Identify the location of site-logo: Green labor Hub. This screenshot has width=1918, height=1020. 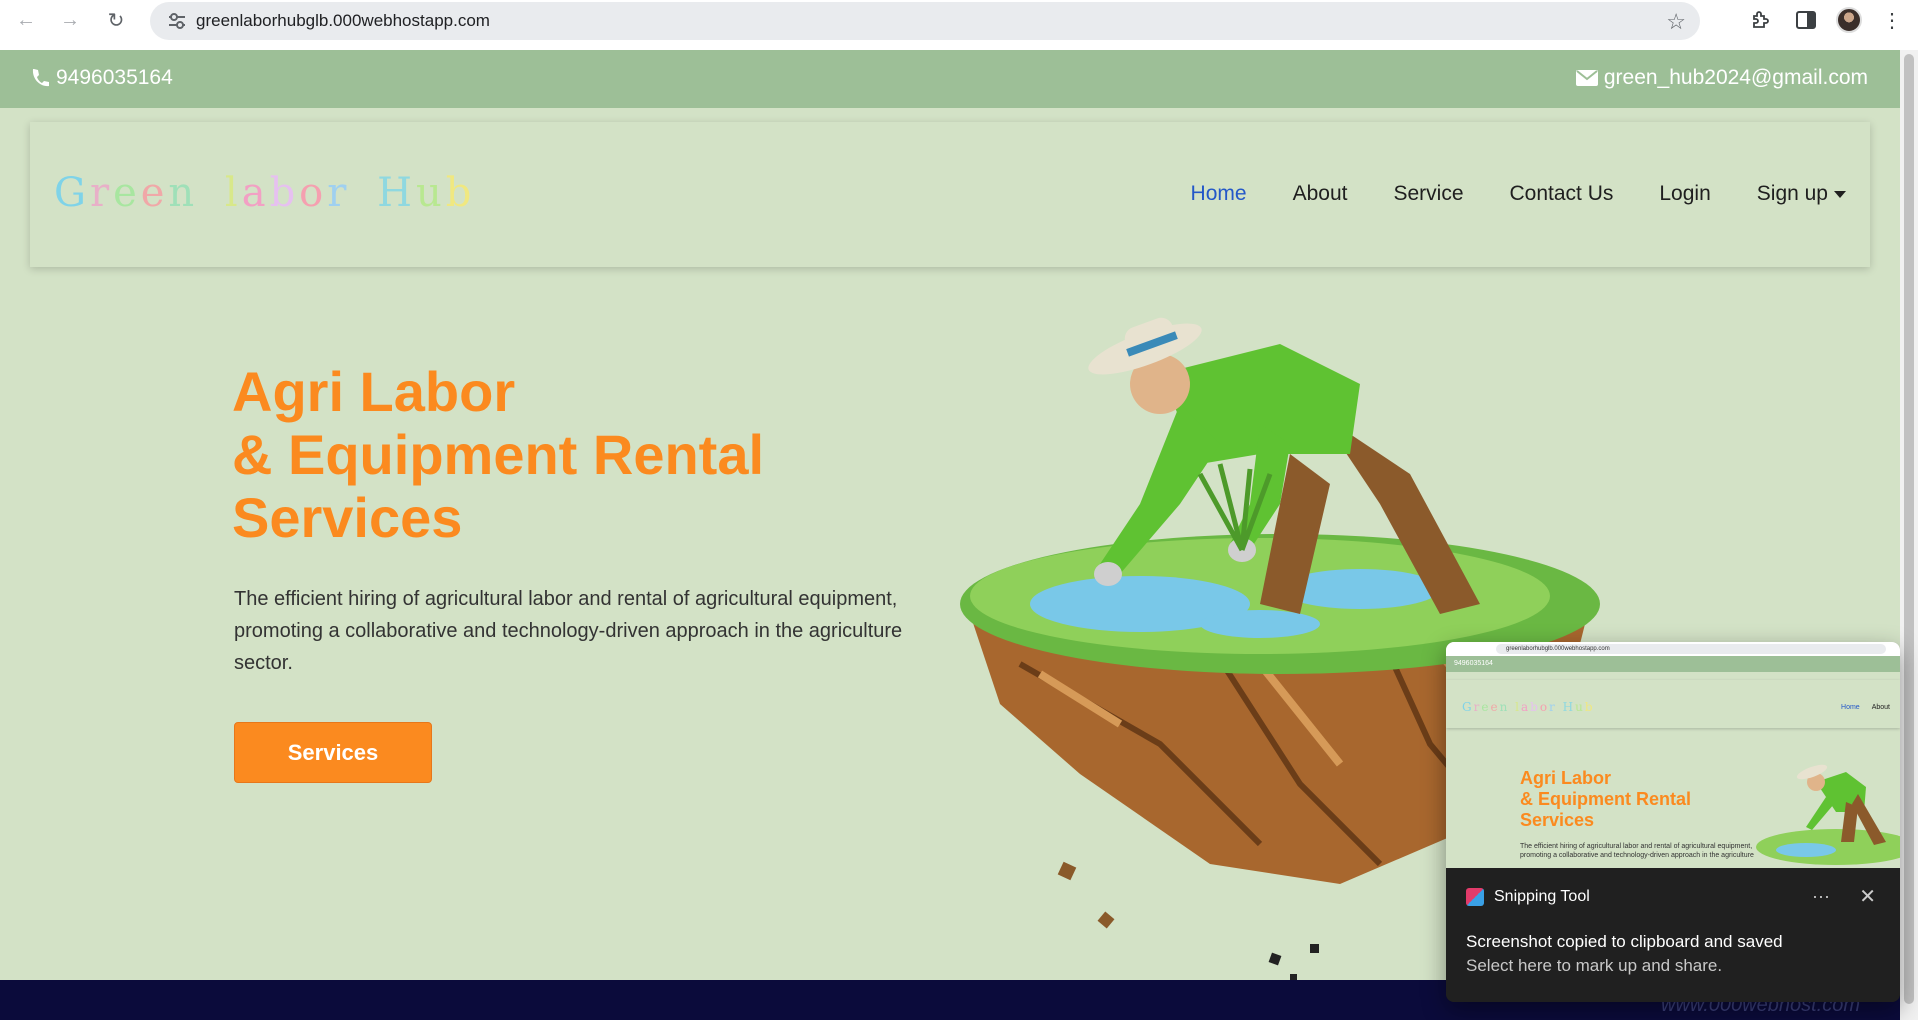
(264, 193).